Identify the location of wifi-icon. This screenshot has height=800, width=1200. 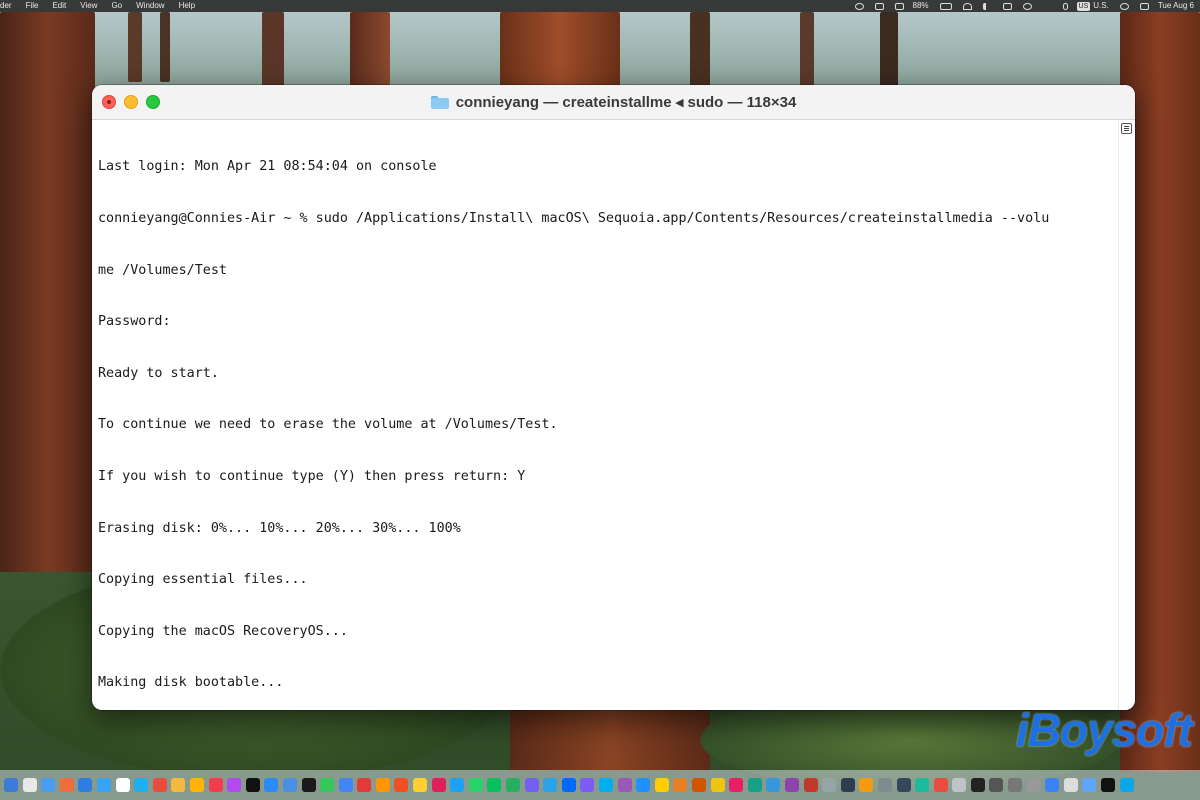
(967, 6).